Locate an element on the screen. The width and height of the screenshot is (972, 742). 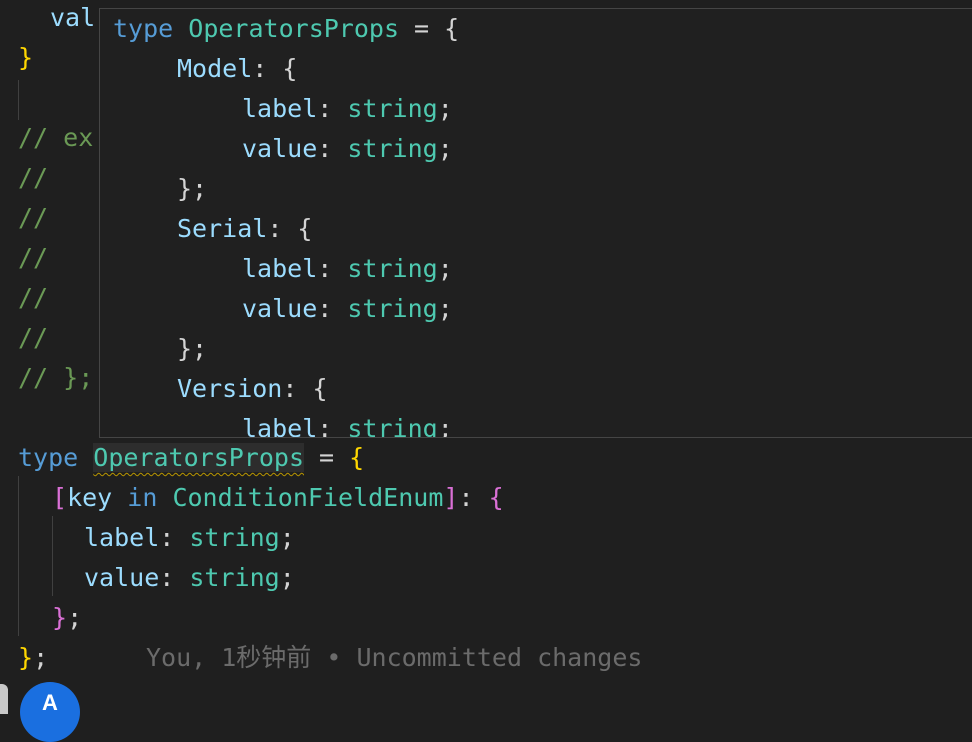
code-token: value is located at coordinates (122, 577).